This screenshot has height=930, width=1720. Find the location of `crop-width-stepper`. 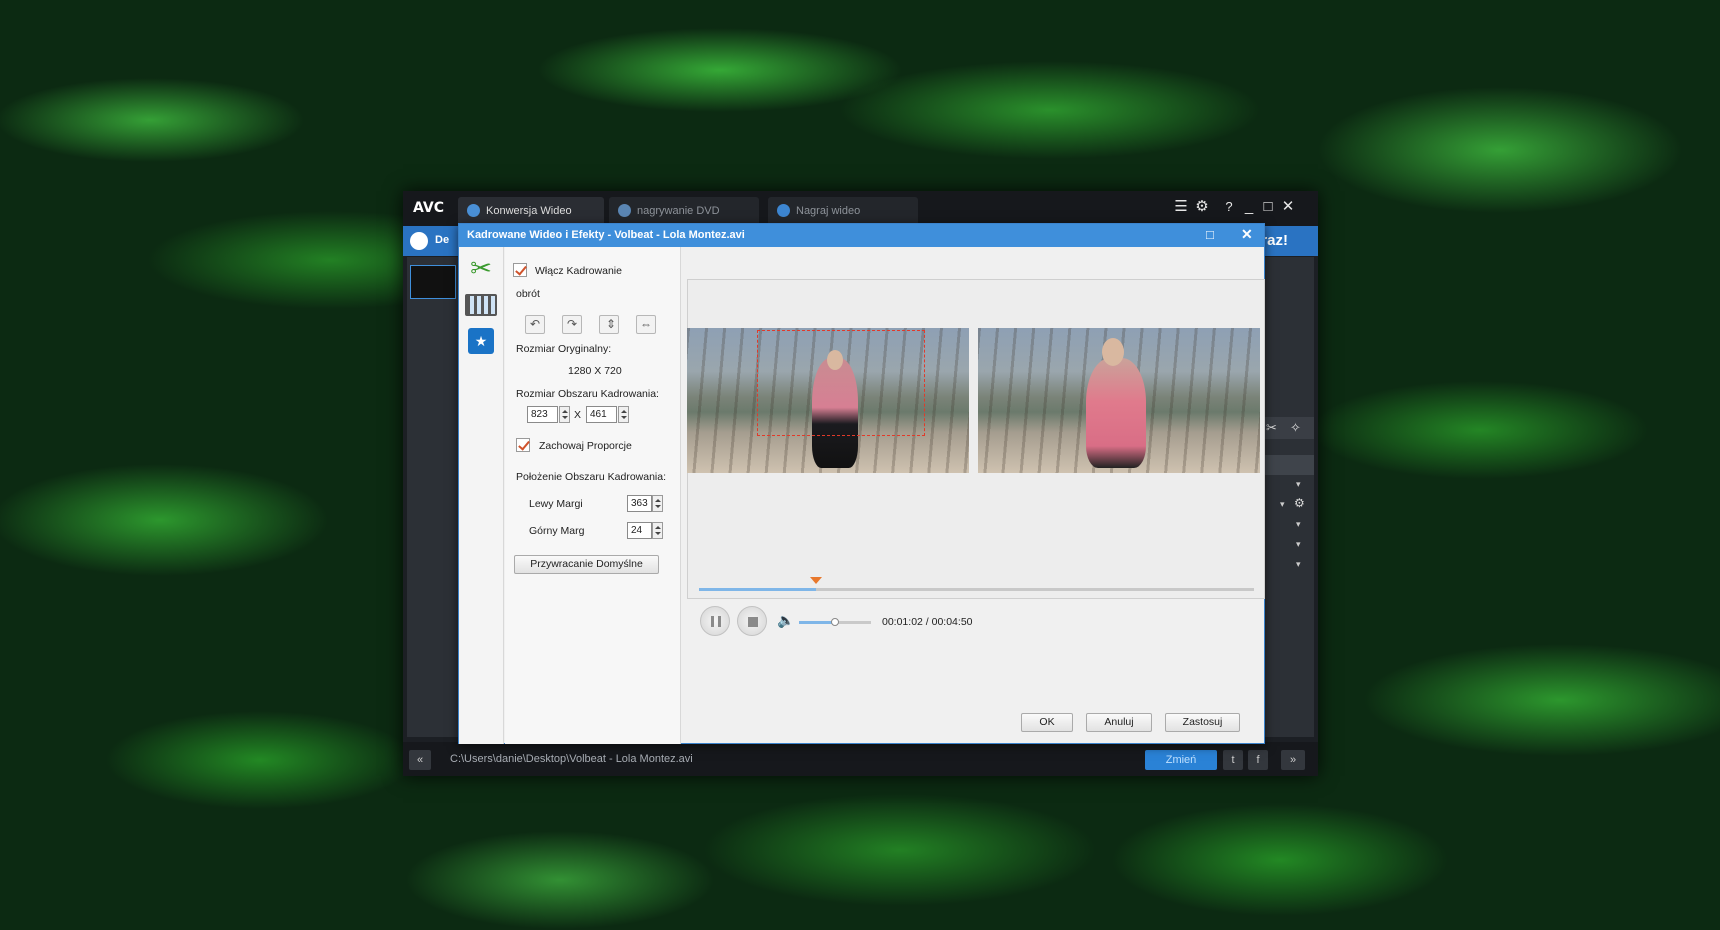

crop-width-stepper is located at coordinates (564, 414).